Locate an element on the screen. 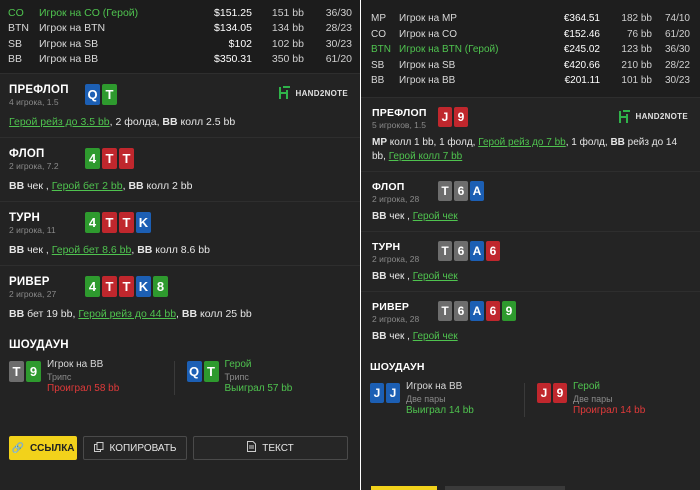 The width and height of the screenshot is (700, 490). link-button-label: ССЫЛКА is located at coordinates (52, 448).